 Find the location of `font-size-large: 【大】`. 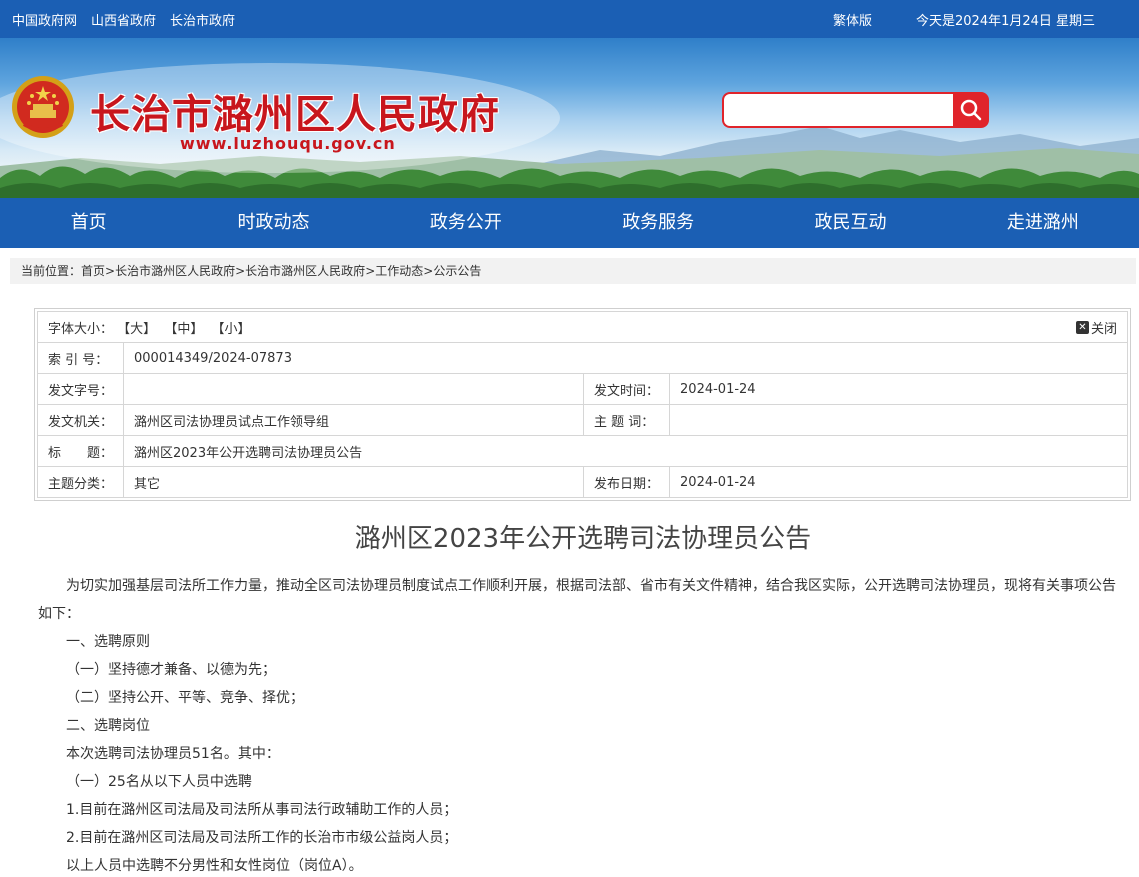

font-size-large: 【大】 is located at coordinates (136, 329).